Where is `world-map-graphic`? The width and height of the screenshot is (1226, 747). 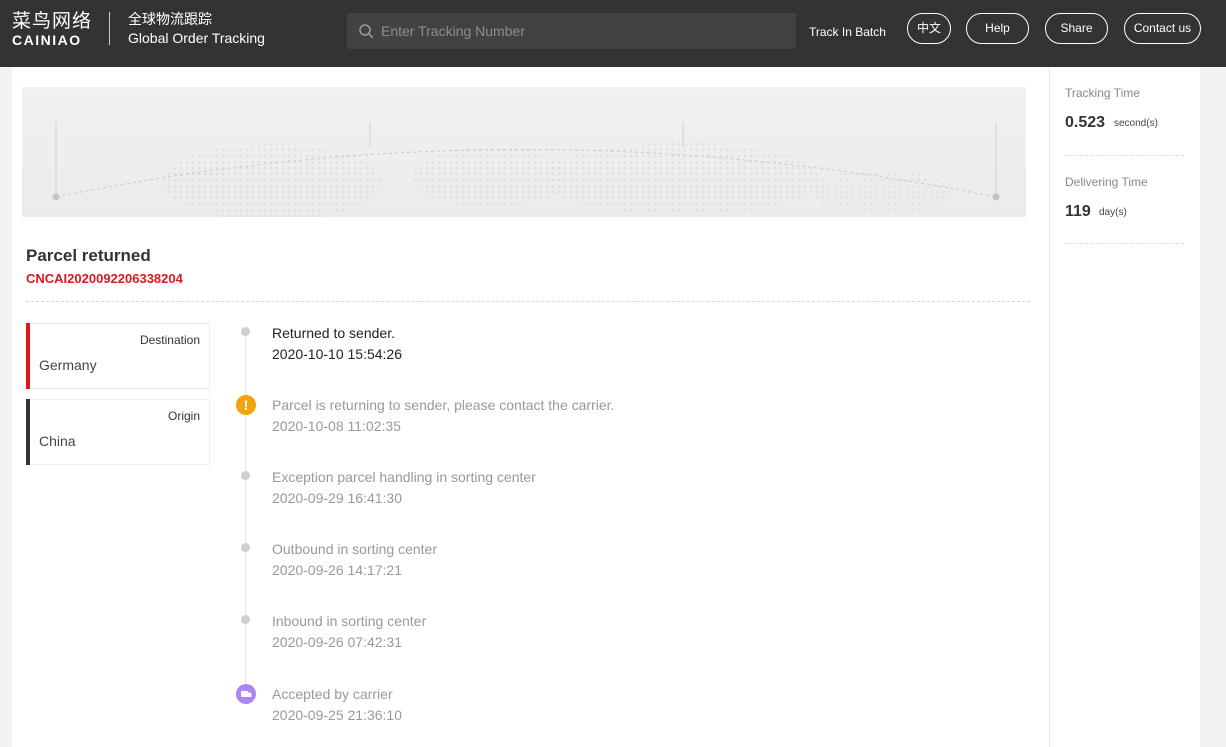
world-map-graphic is located at coordinates (526, 169).